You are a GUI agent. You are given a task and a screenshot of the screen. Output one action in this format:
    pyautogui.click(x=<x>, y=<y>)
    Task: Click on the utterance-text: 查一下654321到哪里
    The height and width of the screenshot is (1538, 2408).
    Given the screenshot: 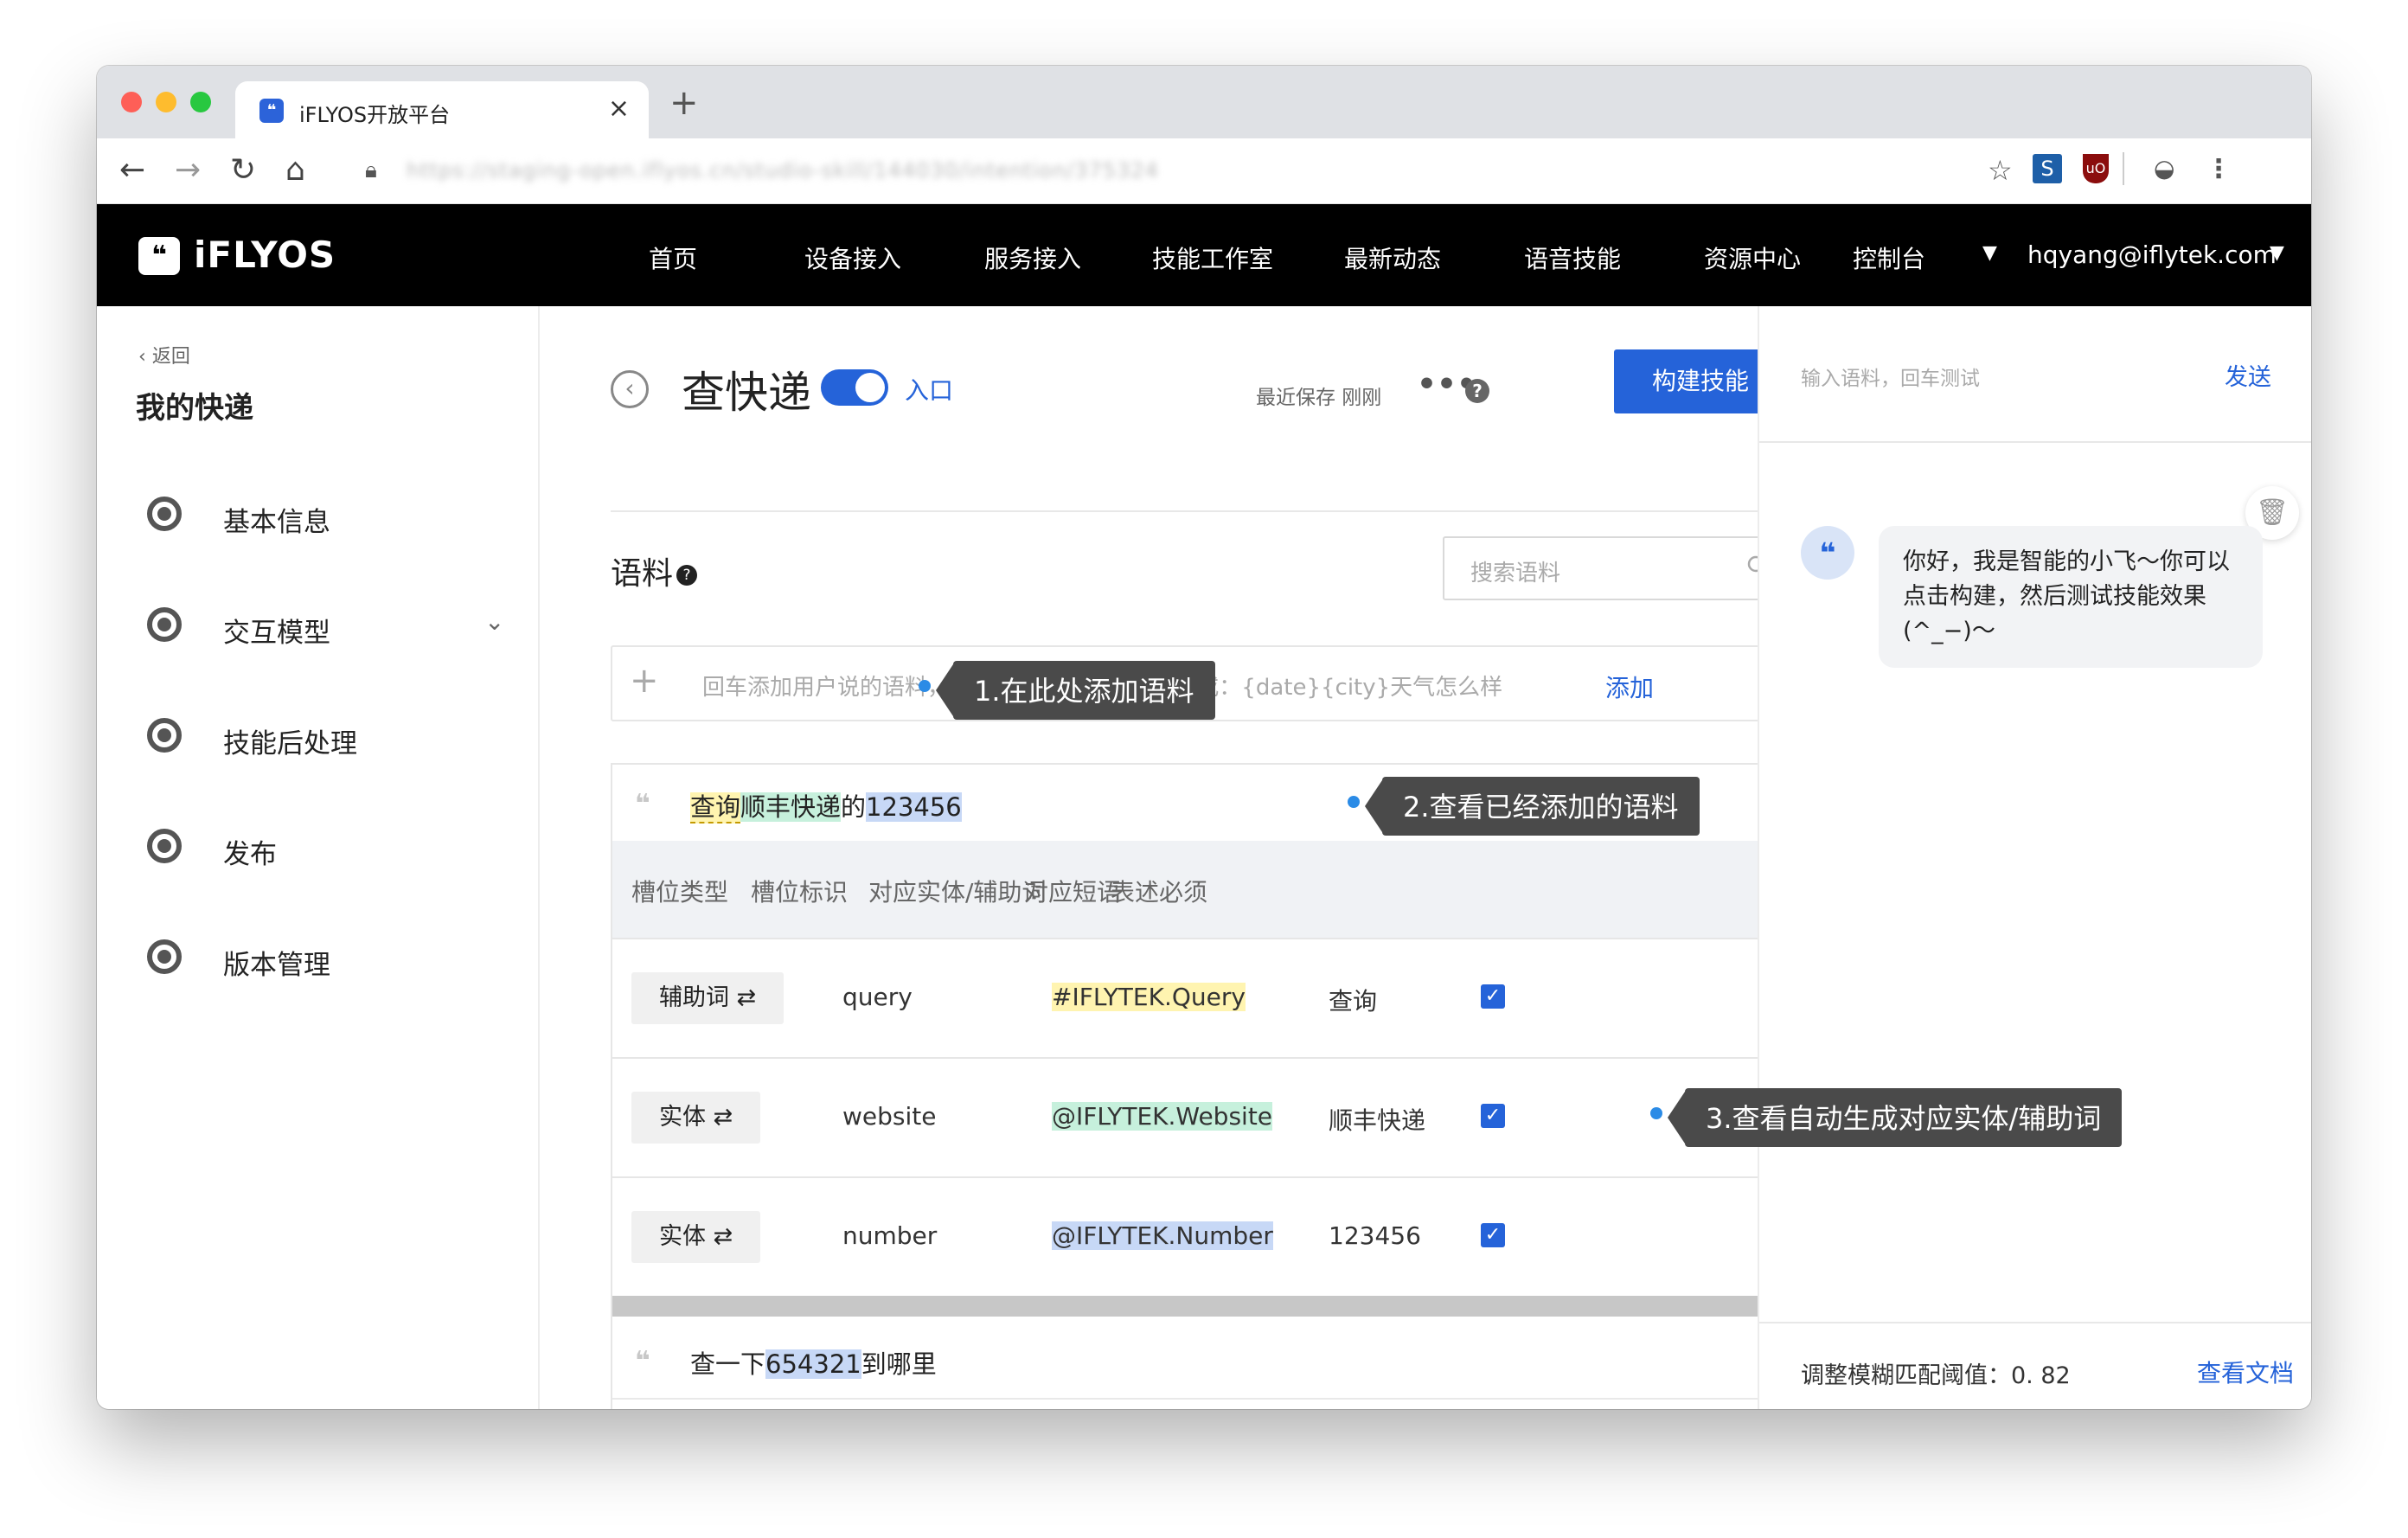 What is the action you would take?
    pyautogui.click(x=813, y=1363)
    